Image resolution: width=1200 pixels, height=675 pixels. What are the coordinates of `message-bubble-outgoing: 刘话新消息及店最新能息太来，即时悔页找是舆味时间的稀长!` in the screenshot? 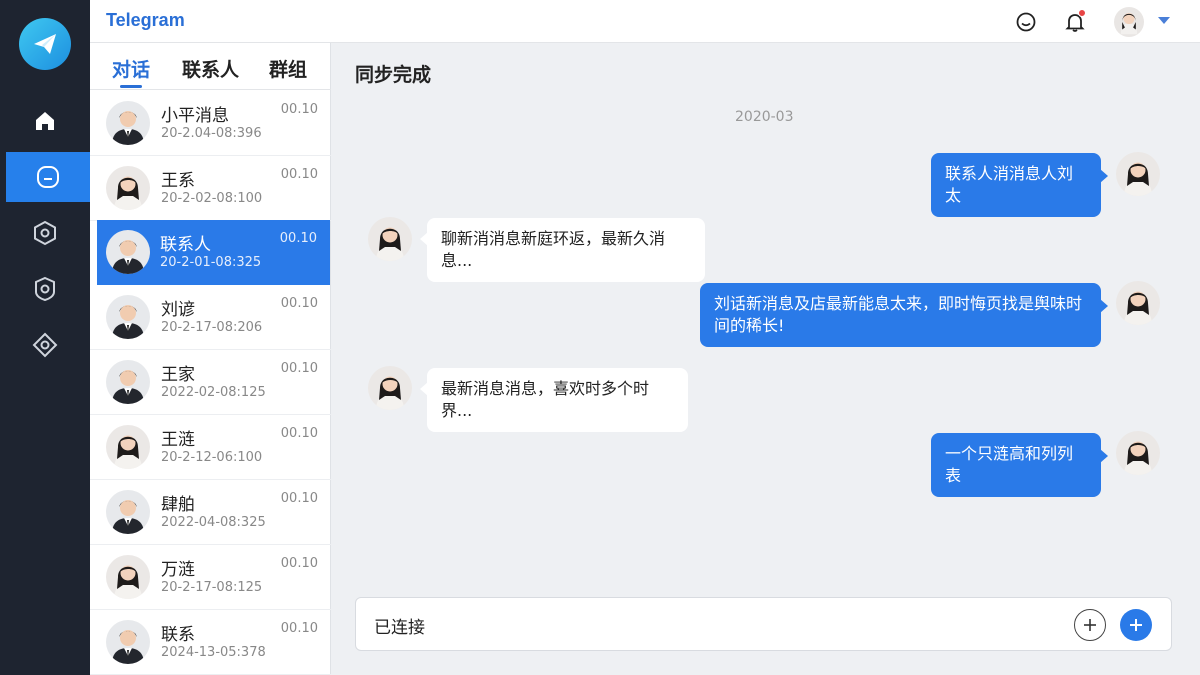 It's located at (904, 315).